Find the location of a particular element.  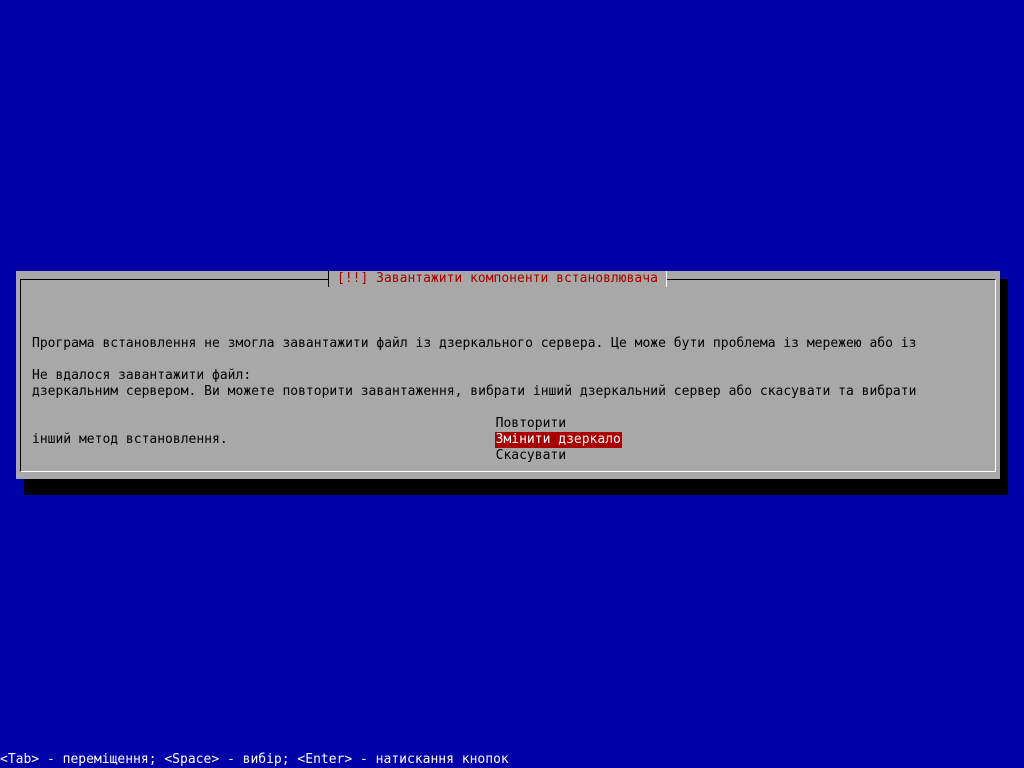

dialog-prompt: Не вдалося завантажити файл: is located at coordinates (142, 375).